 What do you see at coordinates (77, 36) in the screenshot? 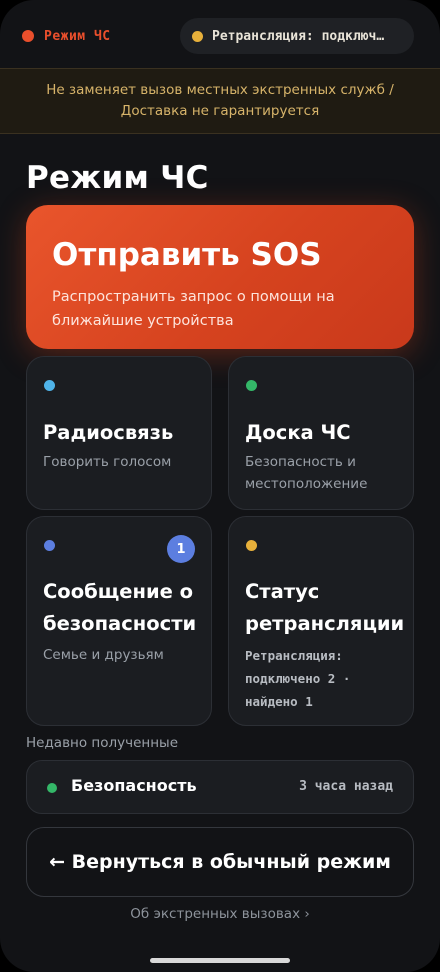
I see `mode-label: Режим ЧС` at bounding box center [77, 36].